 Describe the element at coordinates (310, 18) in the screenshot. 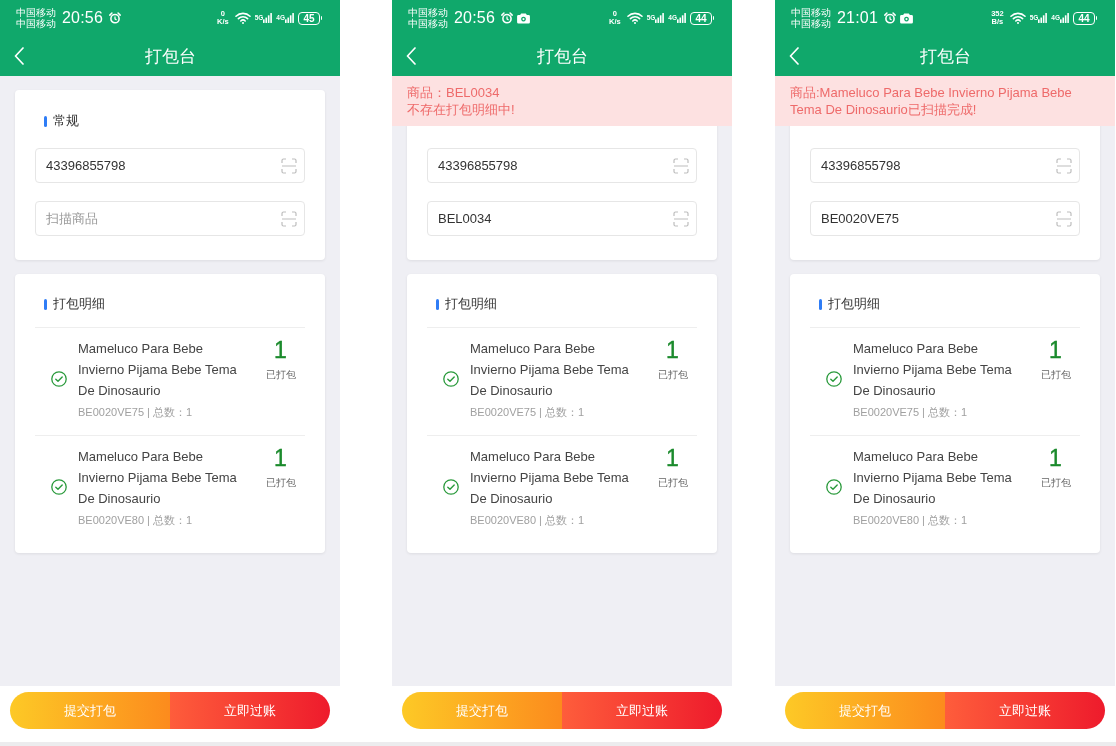

I see `battery-indicator: 45` at that location.